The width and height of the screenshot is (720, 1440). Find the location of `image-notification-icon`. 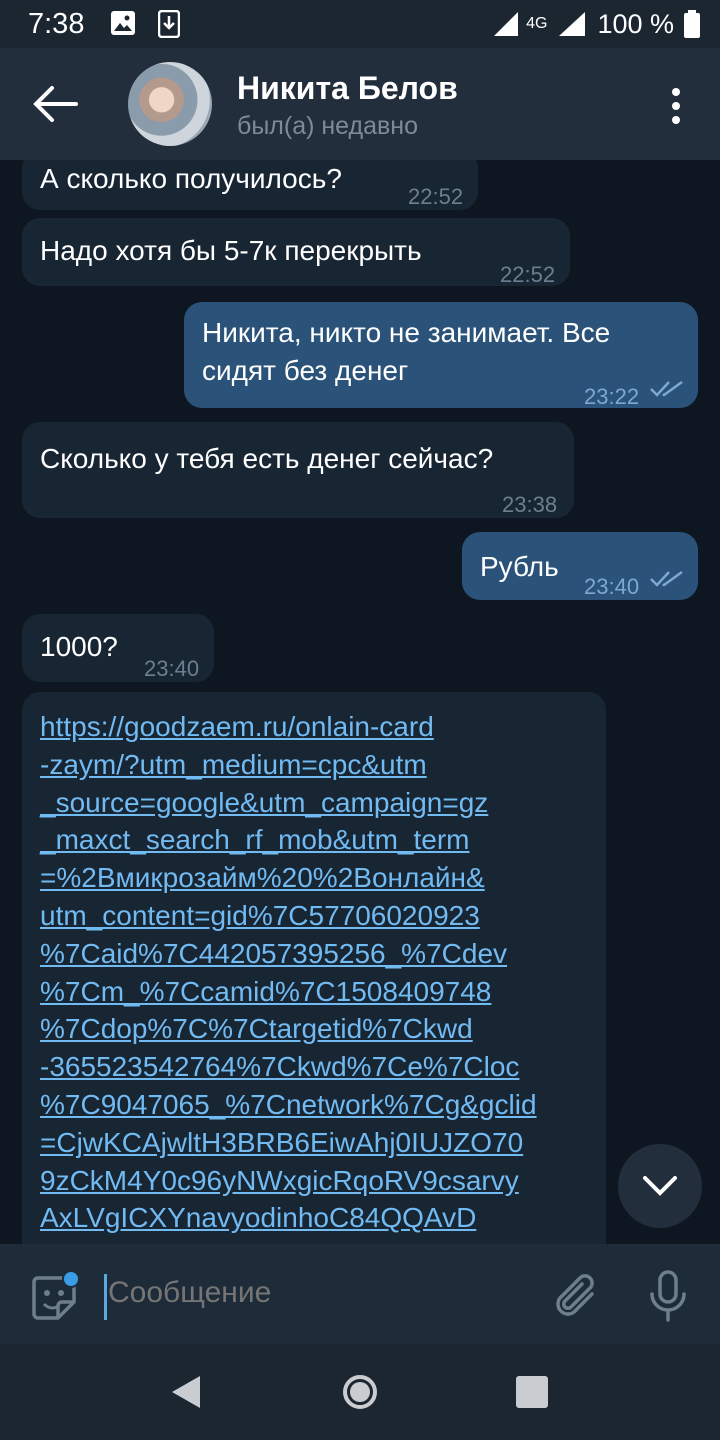

image-notification-icon is located at coordinates (123, 23).